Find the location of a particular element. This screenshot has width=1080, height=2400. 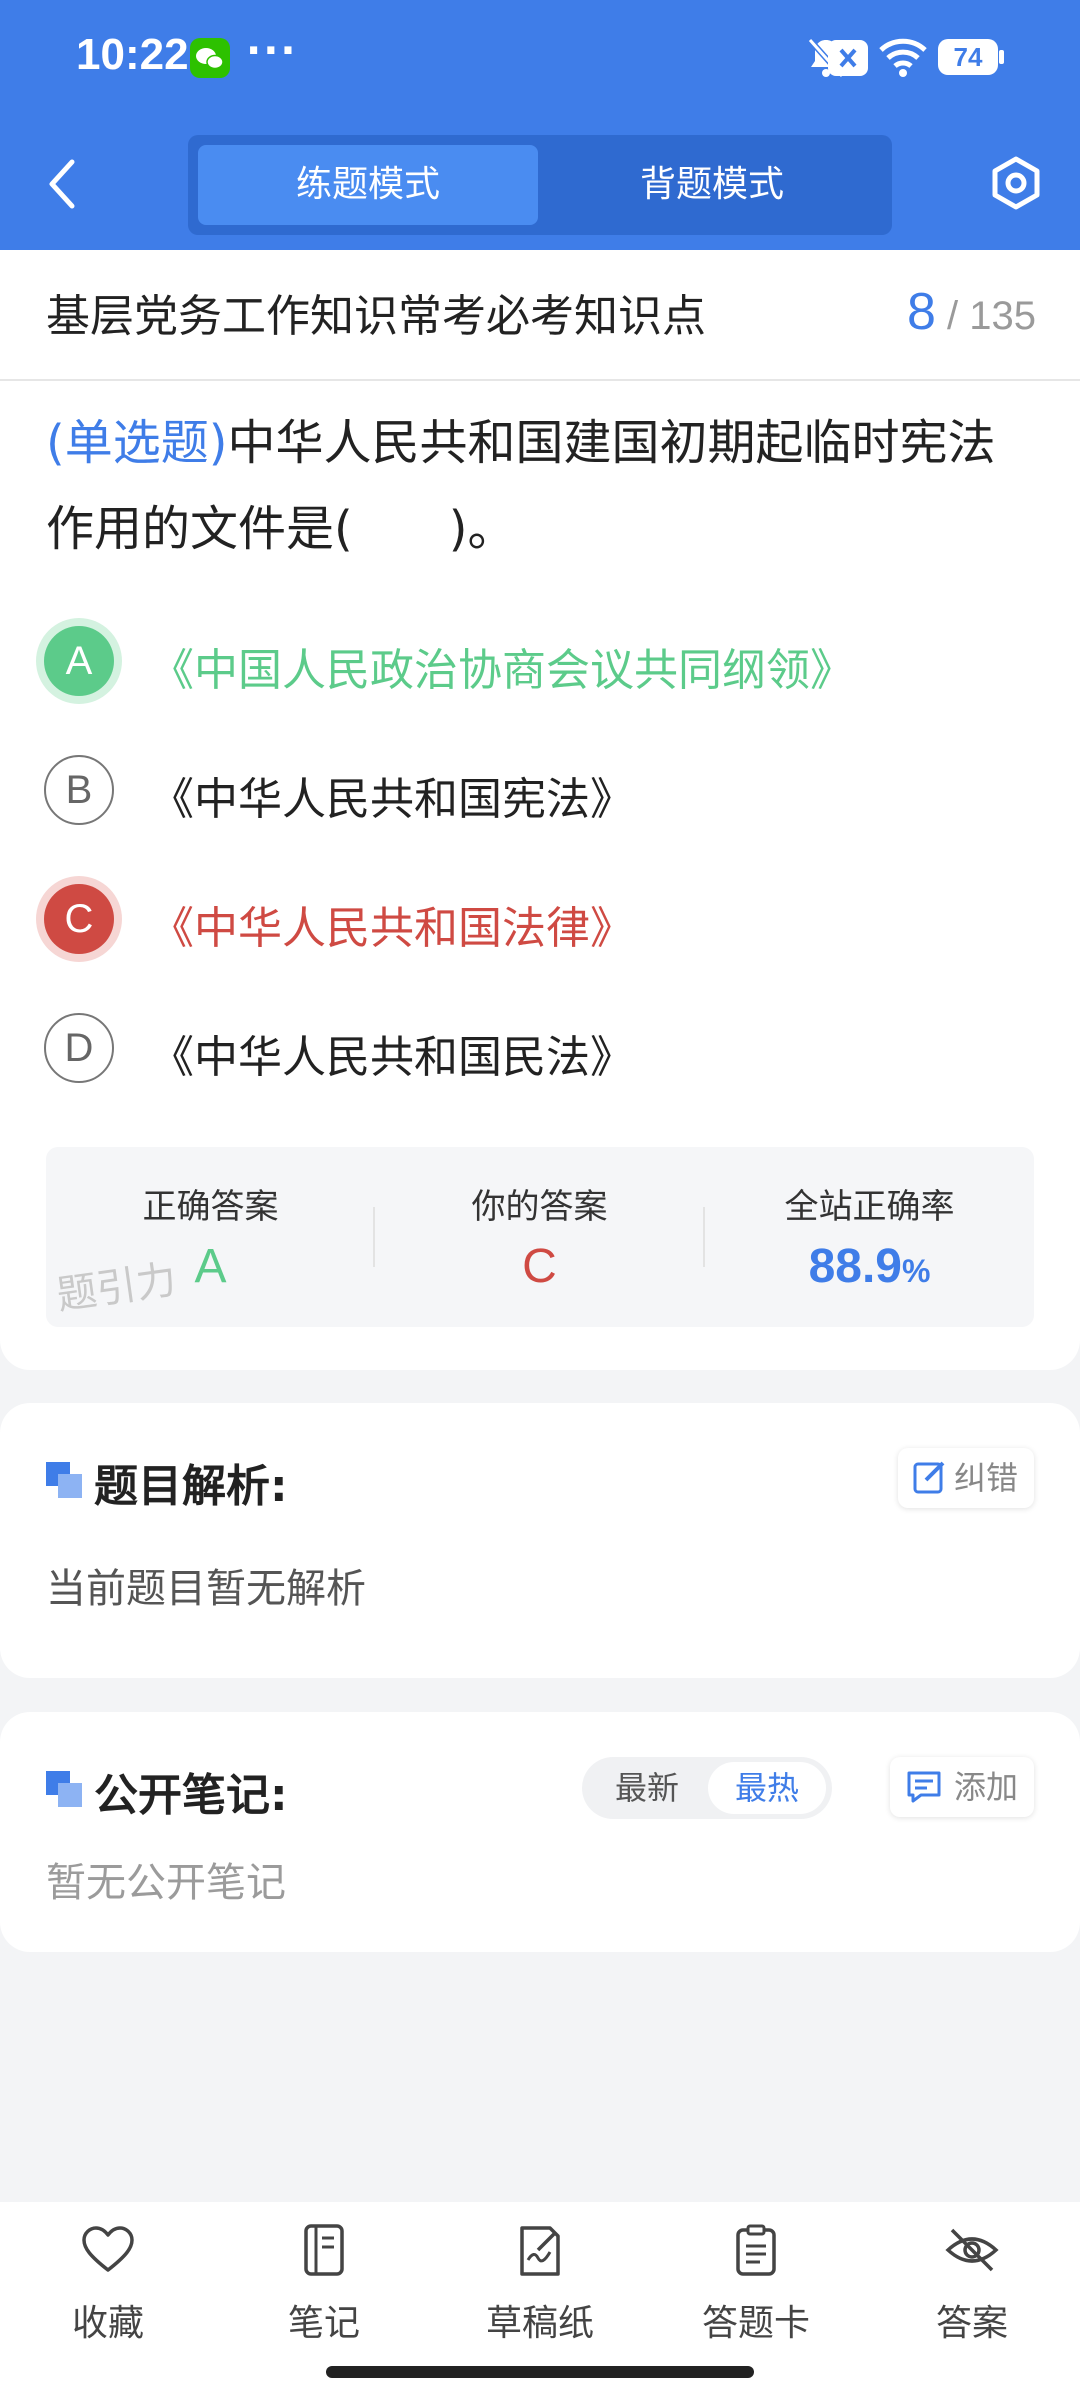

accuracy-number: 88.9 is located at coordinates (855, 1266).